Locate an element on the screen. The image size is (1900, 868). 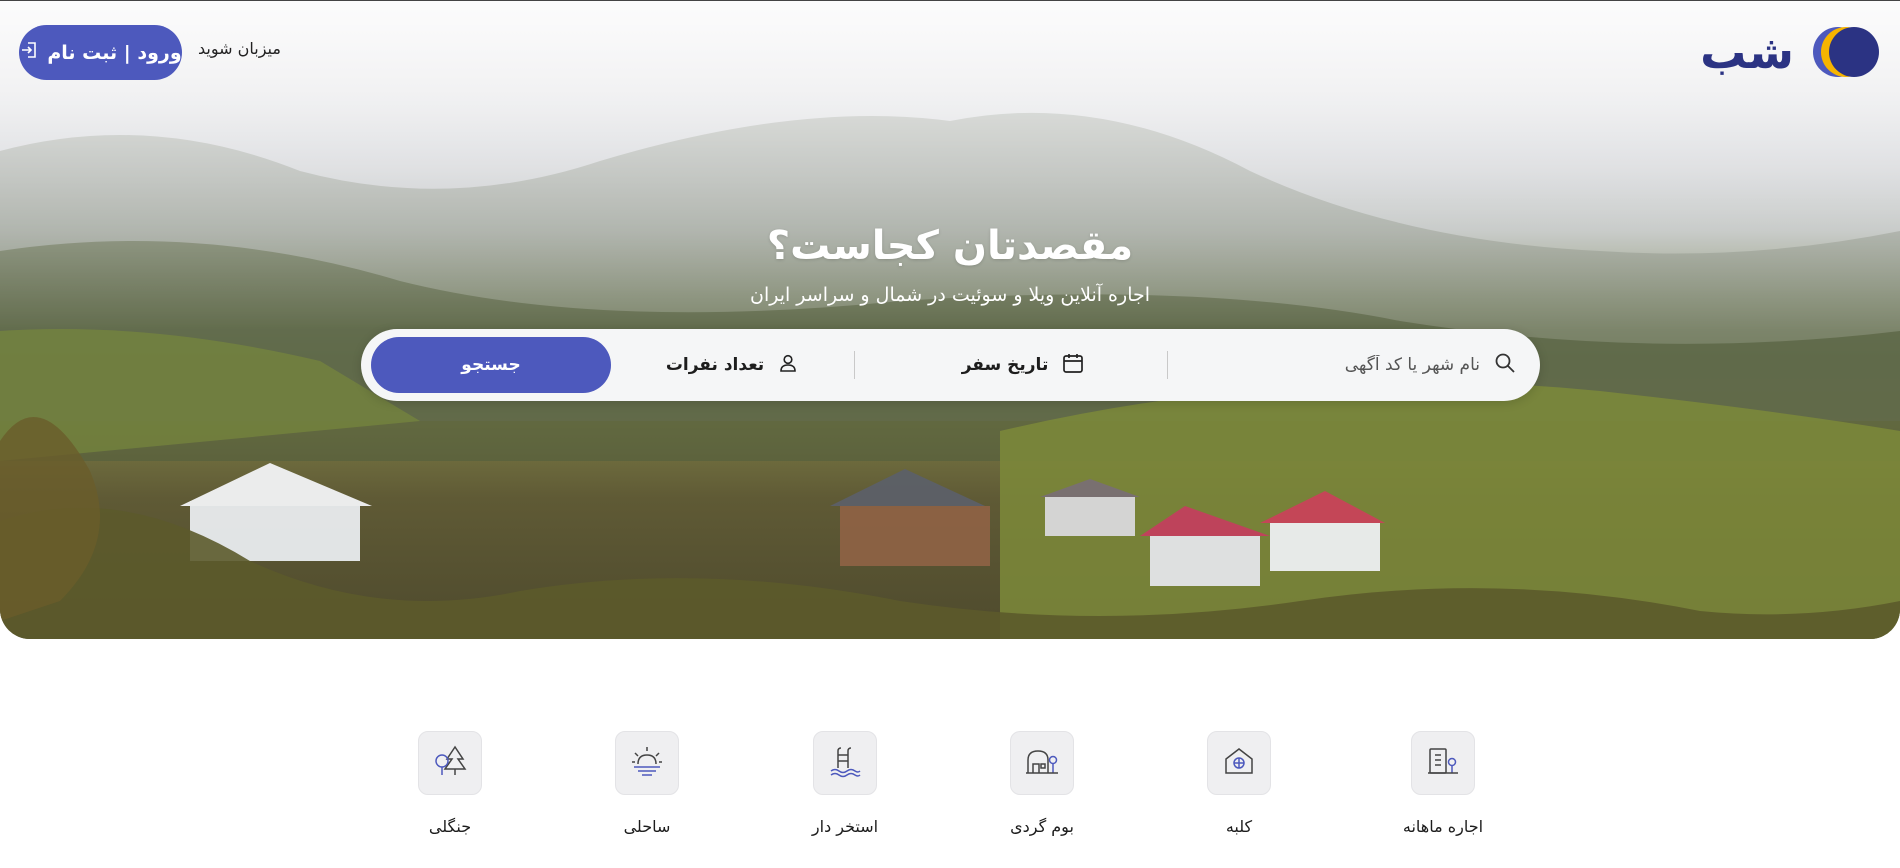
category-cabin: کلبه is located at coordinates (1239, 783).